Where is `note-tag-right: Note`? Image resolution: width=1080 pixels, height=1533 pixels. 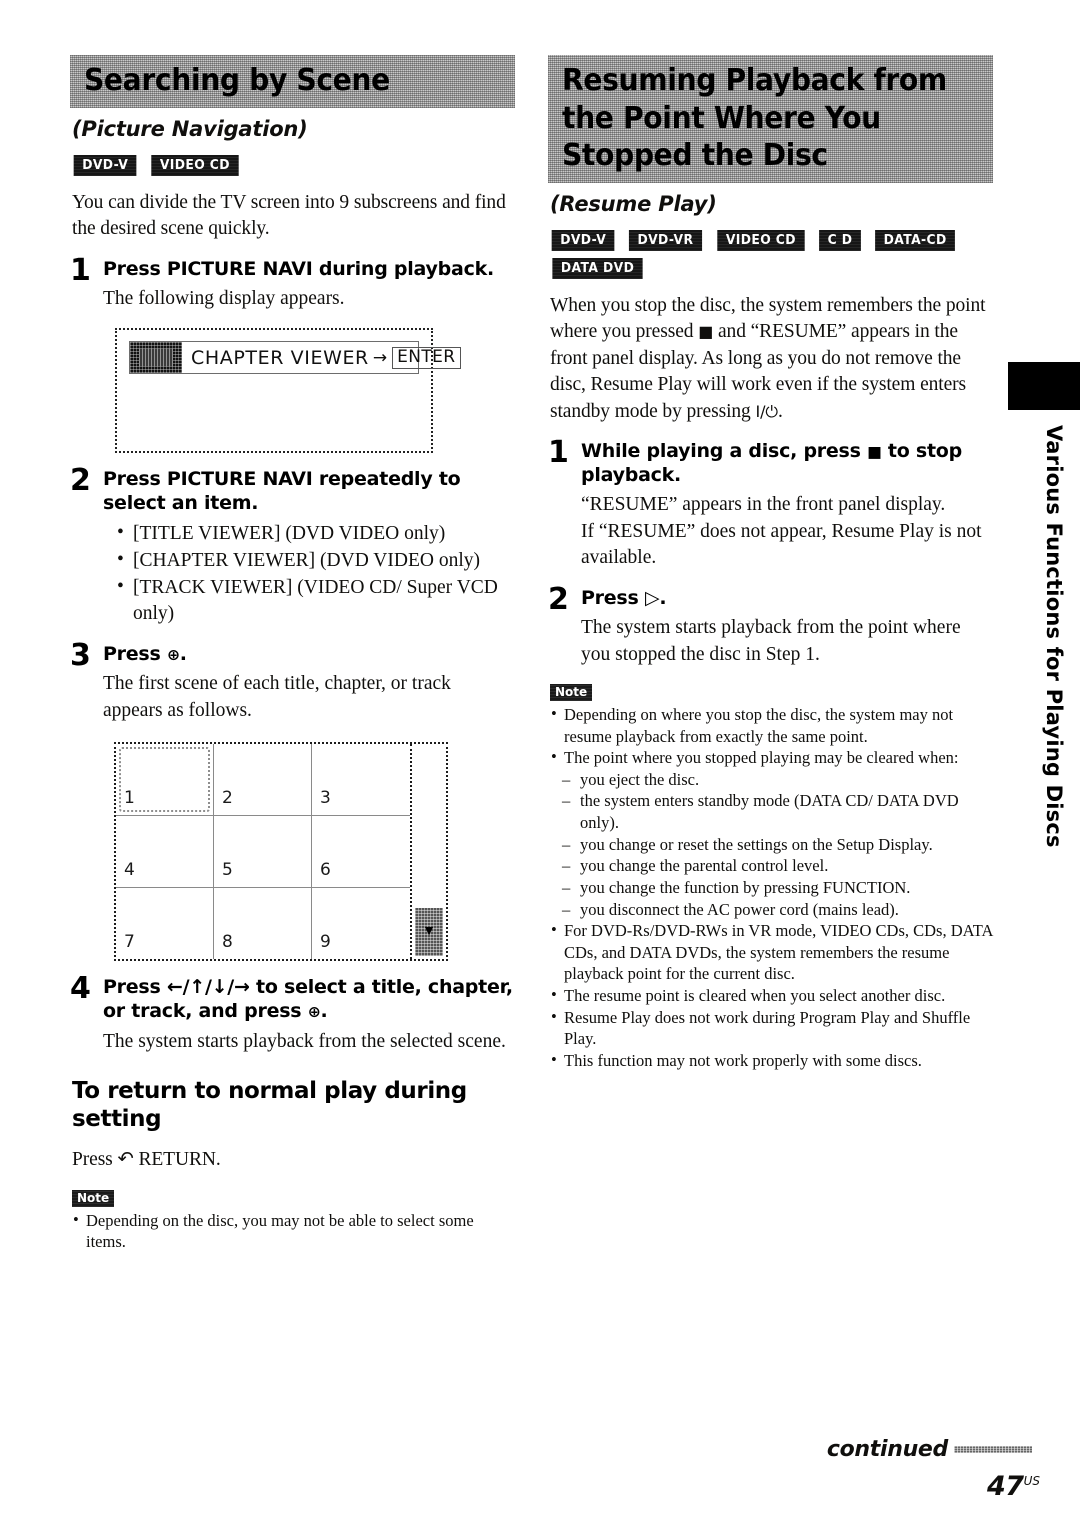
note-tag-right: Note is located at coordinates (571, 693).